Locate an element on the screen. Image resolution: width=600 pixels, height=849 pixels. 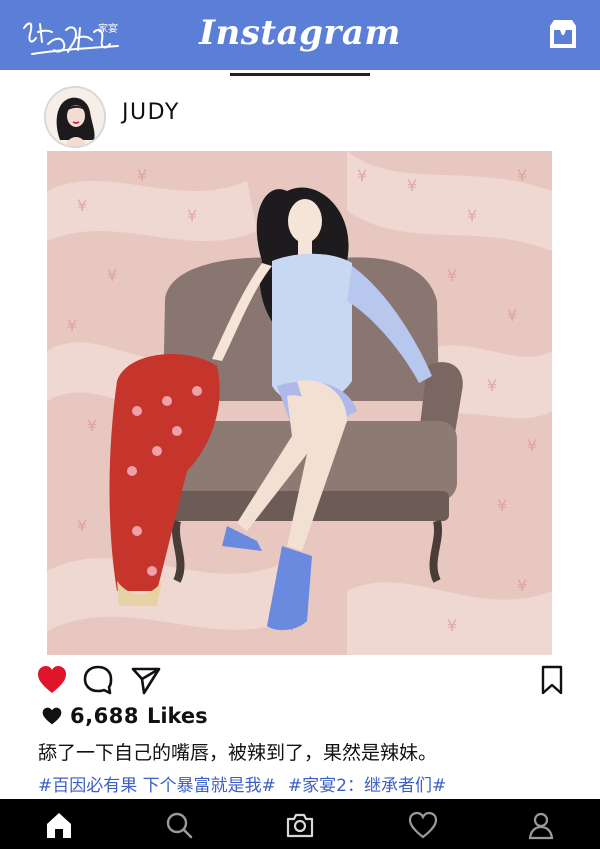
top-bar: 家宴 Instagram is located at coordinates (300, 35).